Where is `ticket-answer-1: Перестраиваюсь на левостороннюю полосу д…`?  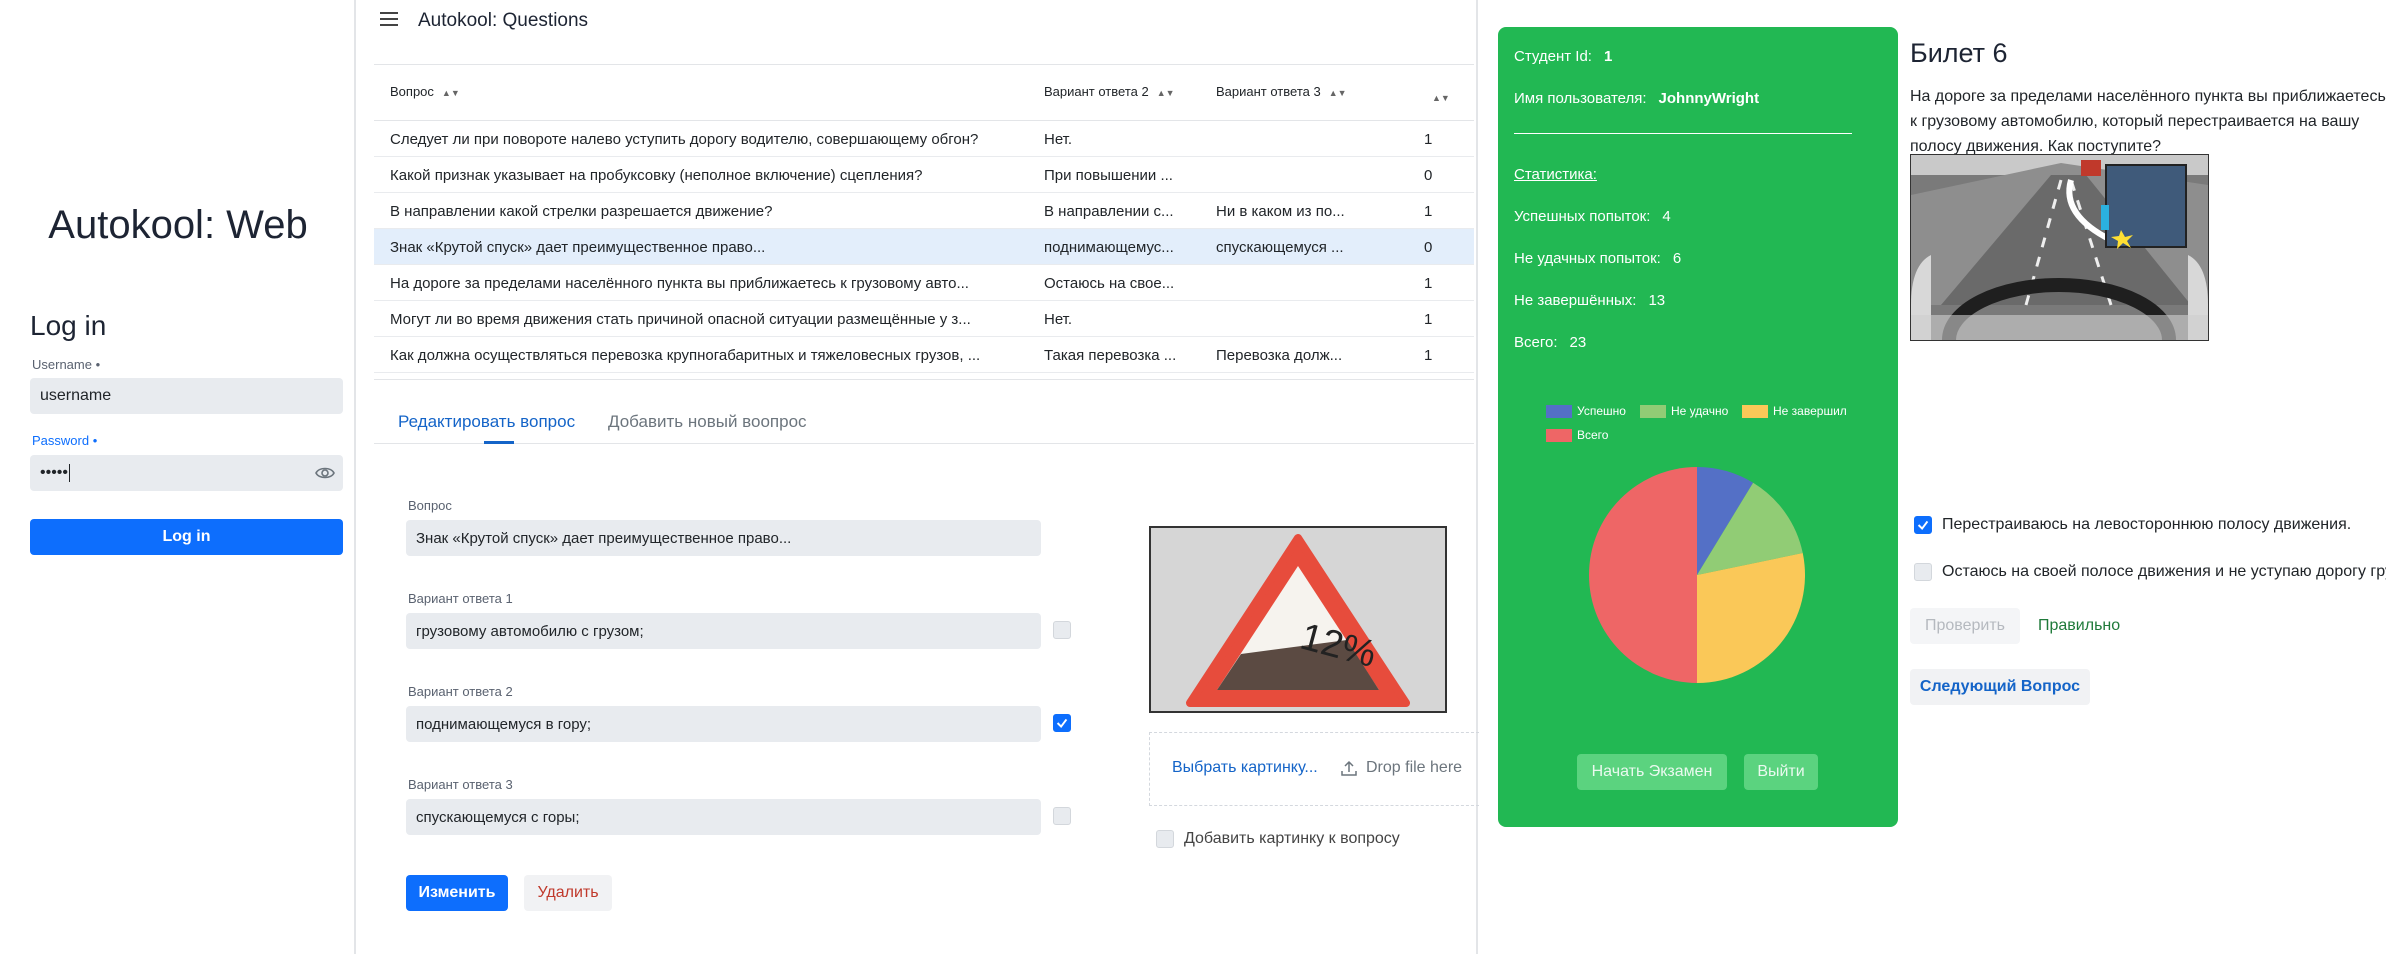 ticket-answer-1: Перестраиваюсь на левостороннюю полосу д… is located at coordinates (2132, 525).